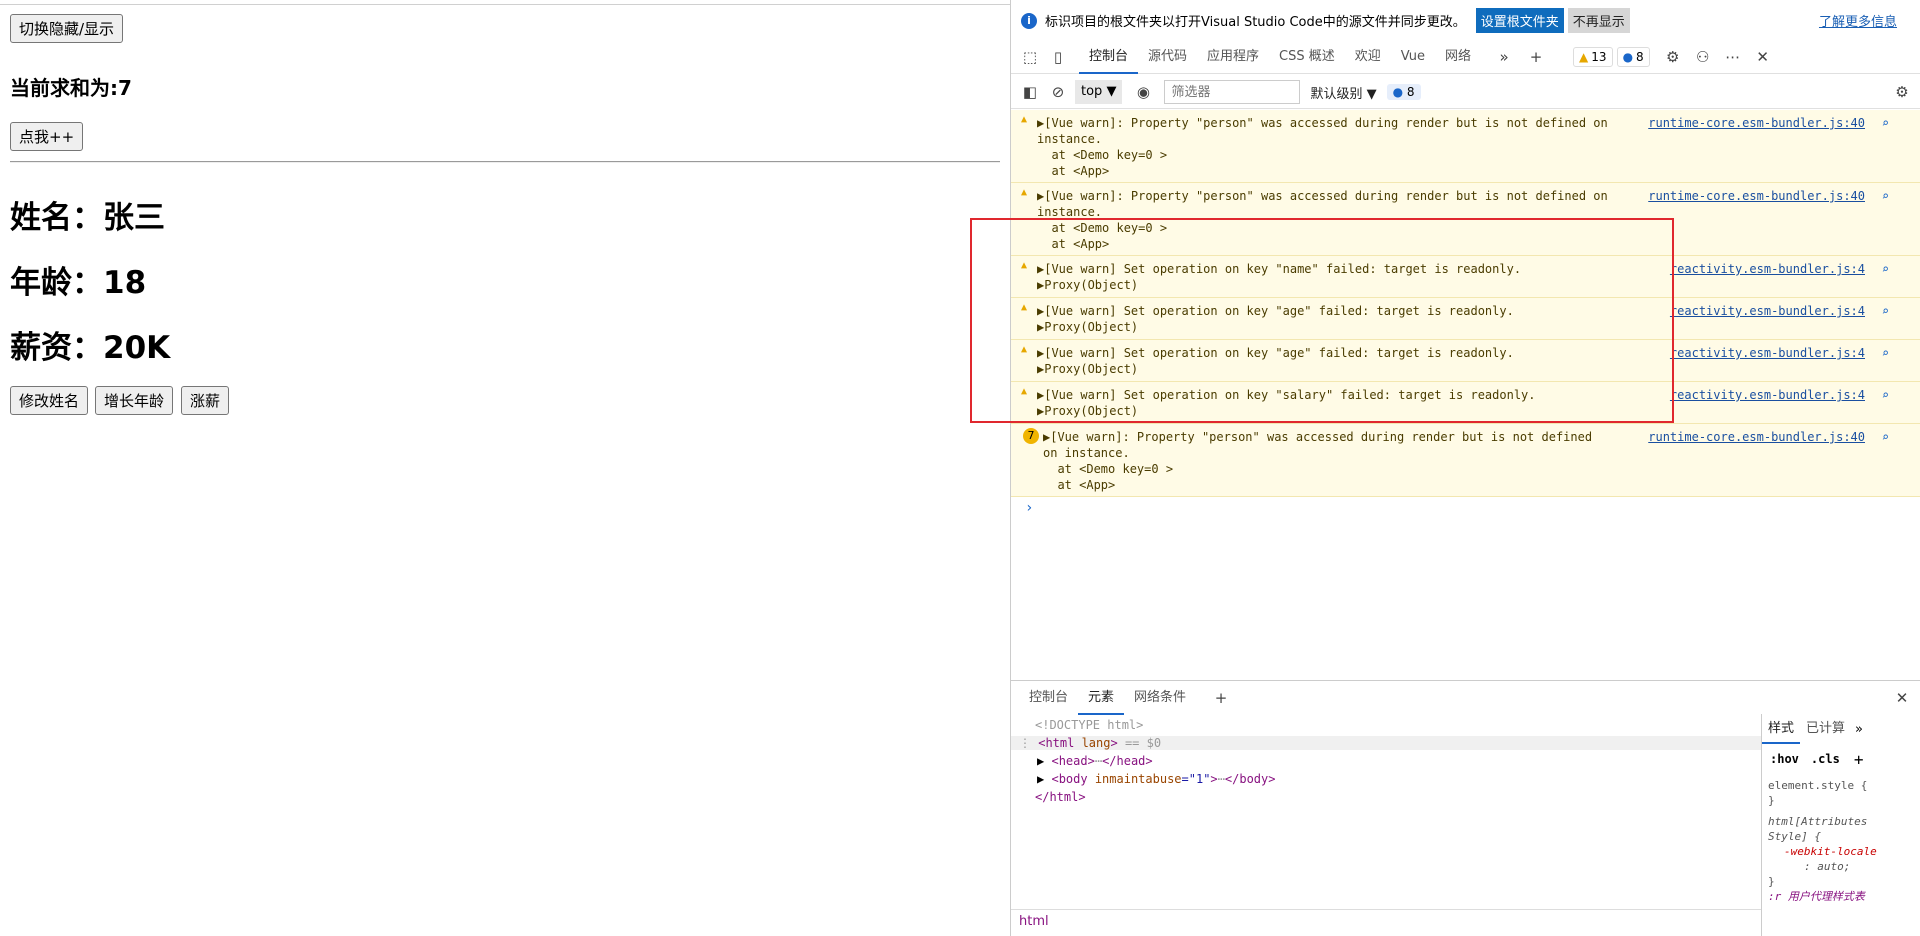 The width and height of the screenshot is (1920, 936). I want to click on device-toggle-icon: ▯, so click(1058, 57).